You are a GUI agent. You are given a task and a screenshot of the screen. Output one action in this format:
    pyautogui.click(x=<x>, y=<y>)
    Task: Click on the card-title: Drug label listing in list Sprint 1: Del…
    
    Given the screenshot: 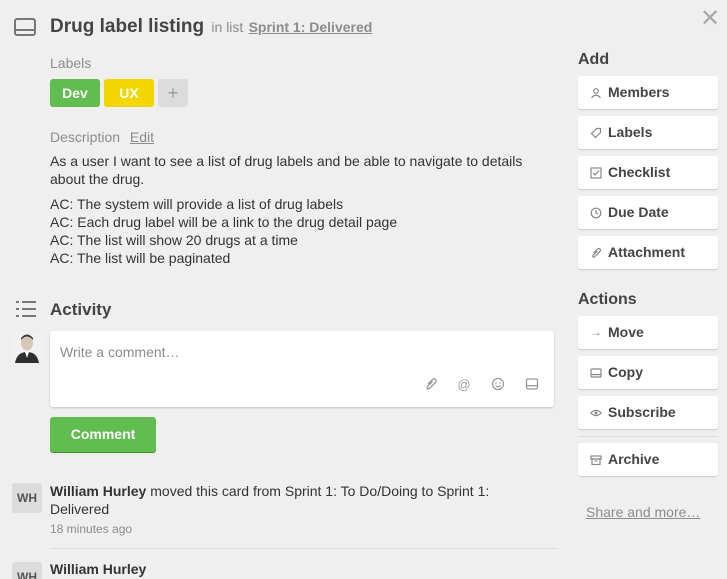 What is the action you would take?
    pyautogui.click(x=211, y=27)
    